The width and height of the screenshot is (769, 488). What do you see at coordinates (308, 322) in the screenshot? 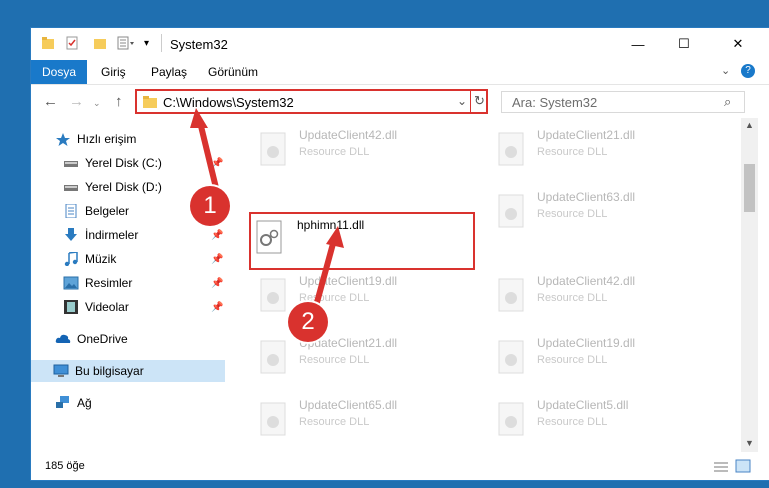
I see `callout-2: 2` at bounding box center [308, 322].